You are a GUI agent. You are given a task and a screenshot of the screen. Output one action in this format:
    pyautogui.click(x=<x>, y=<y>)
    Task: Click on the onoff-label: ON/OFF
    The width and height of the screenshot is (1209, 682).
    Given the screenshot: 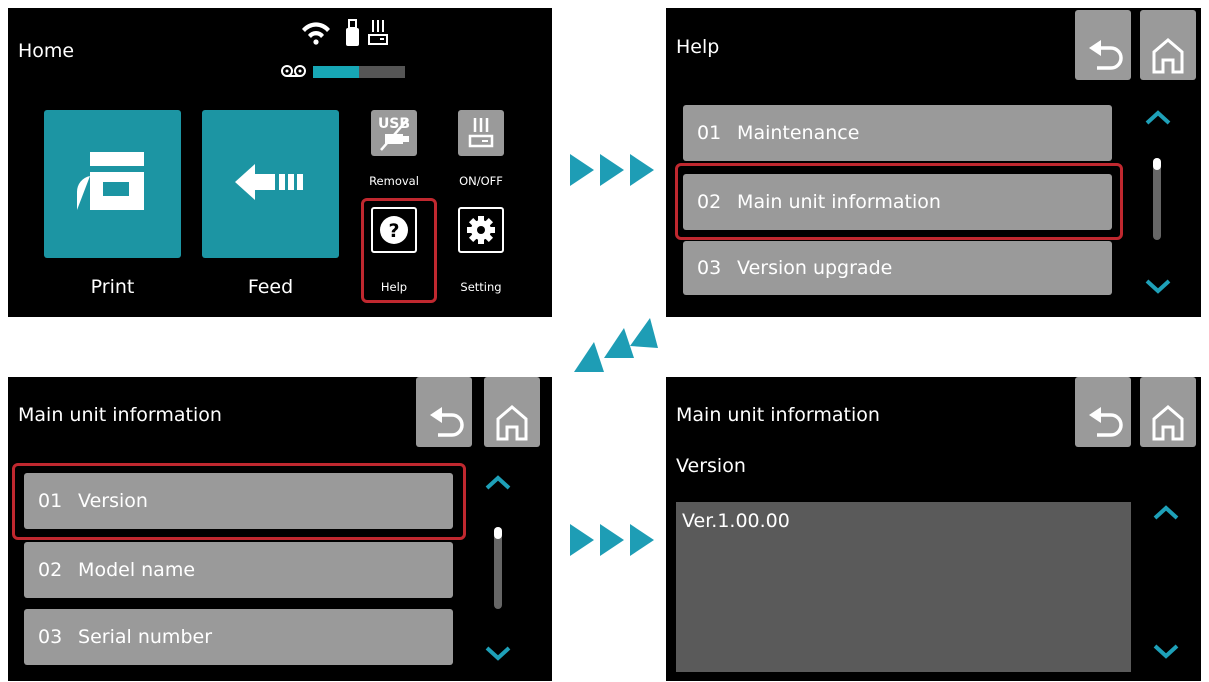 What is the action you would take?
    pyautogui.click(x=481, y=181)
    